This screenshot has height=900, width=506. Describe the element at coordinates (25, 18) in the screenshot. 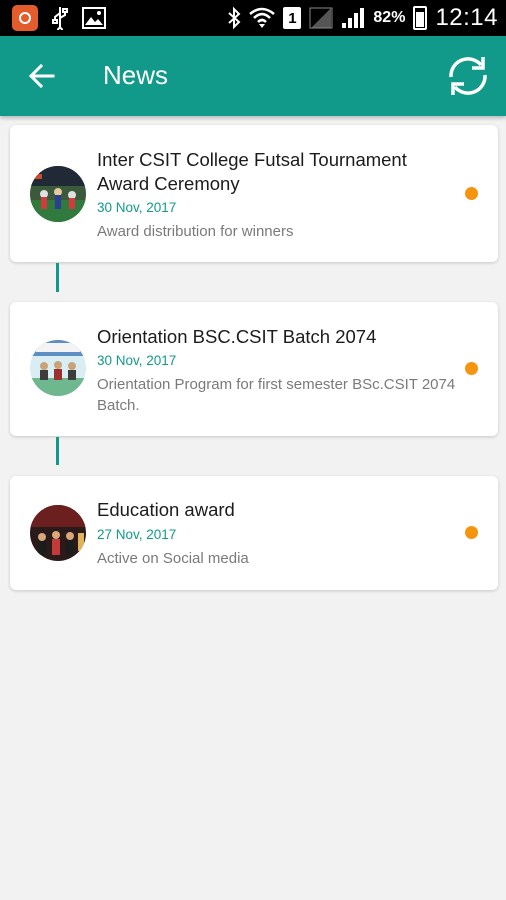

I see `app-notification-icon` at that location.